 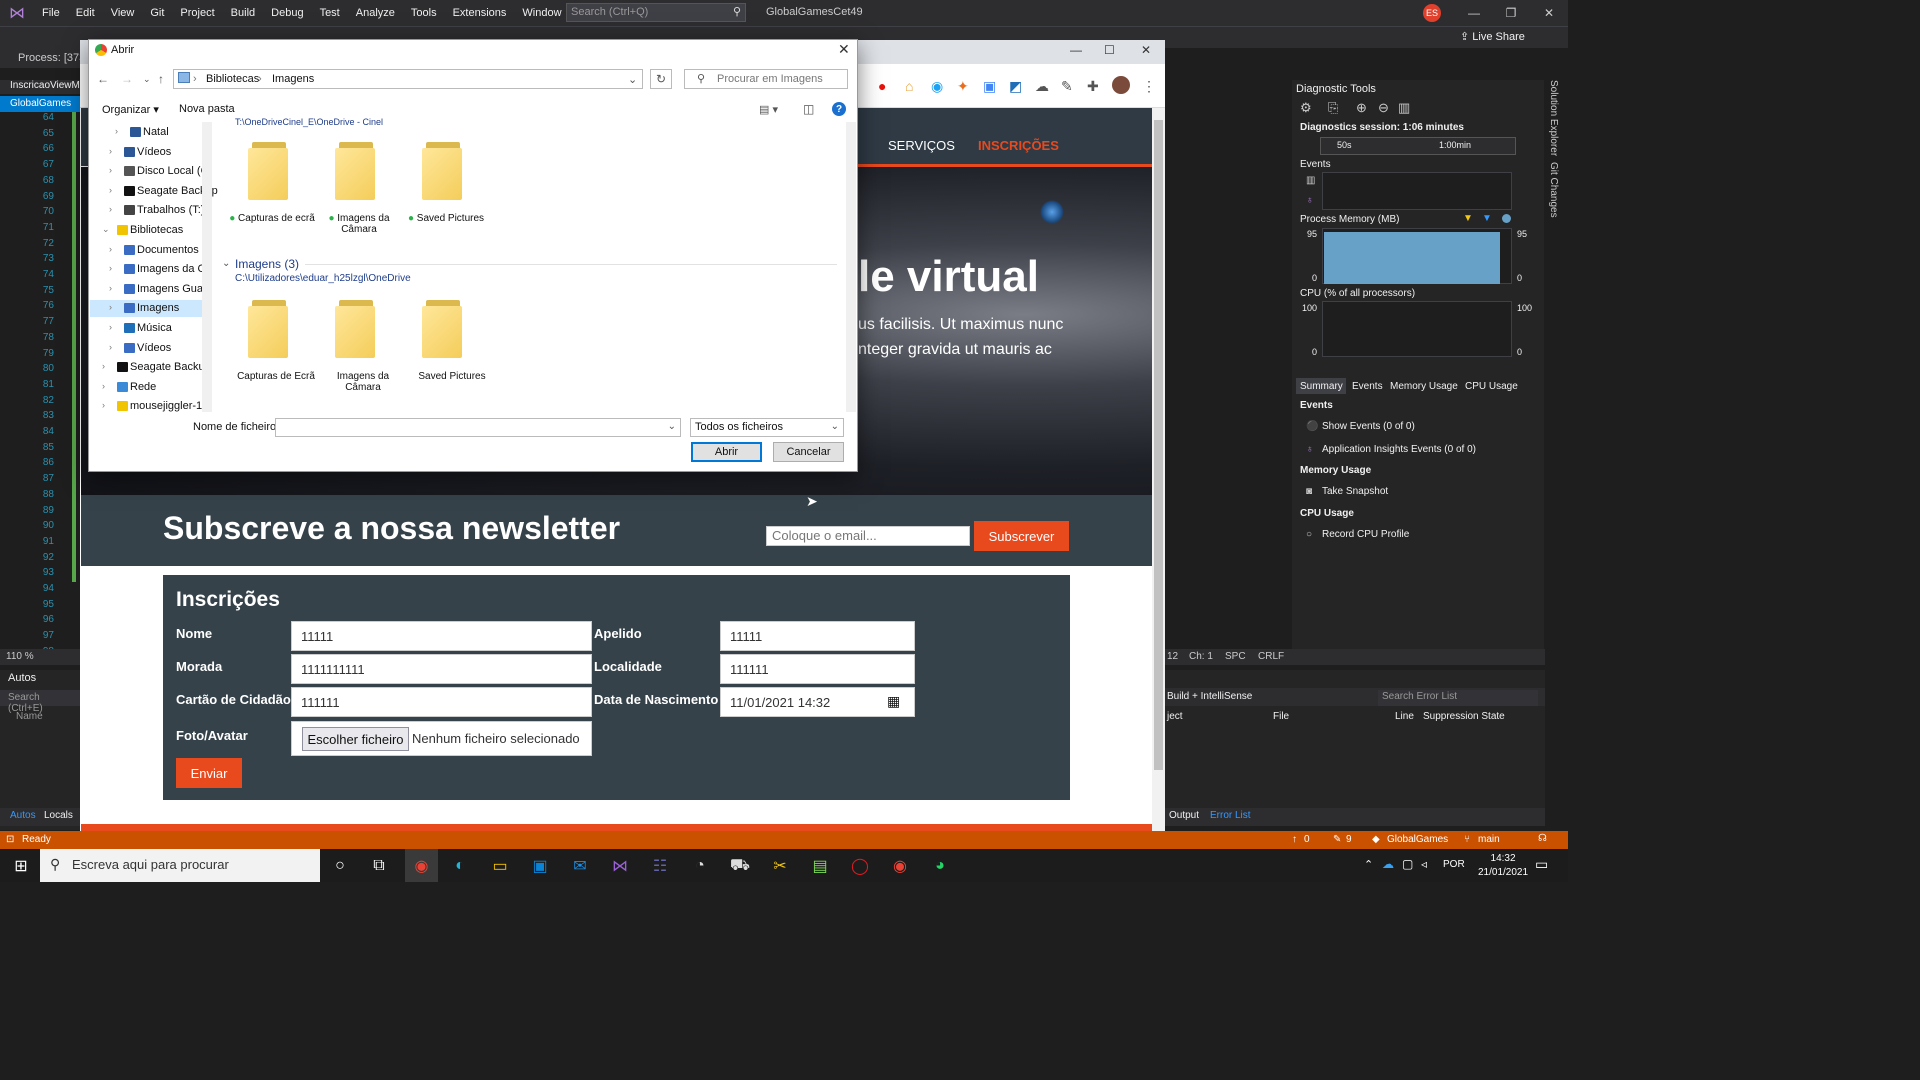 I want to click on tab-locals: Locals, so click(x=58, y=815).